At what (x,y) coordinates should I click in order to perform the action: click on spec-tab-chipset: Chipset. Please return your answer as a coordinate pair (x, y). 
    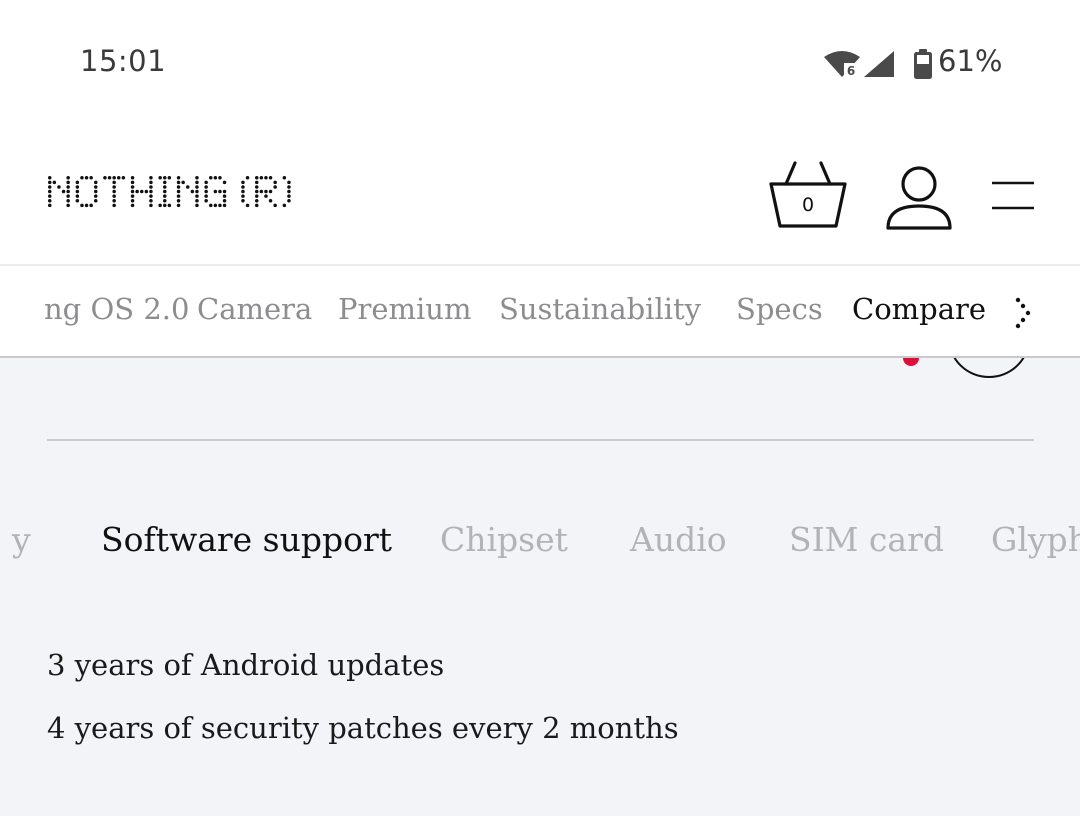
    Looking at the image, I should click on (504, 539).